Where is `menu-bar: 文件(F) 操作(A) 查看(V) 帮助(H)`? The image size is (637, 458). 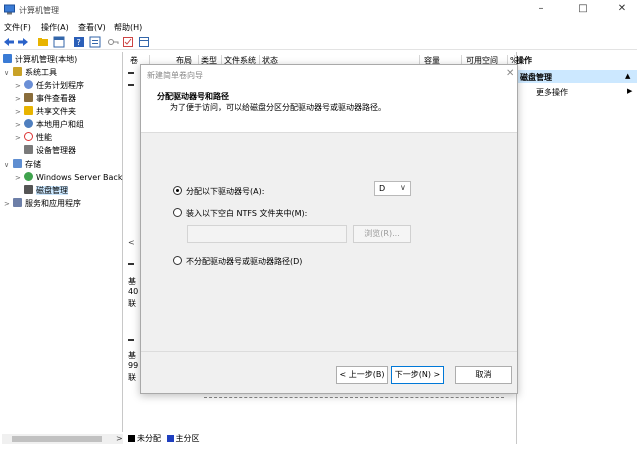
menu-bar: 文件(F) 操作(A) 查看(V) 帮助(H) is located at coordinates (318, 27).